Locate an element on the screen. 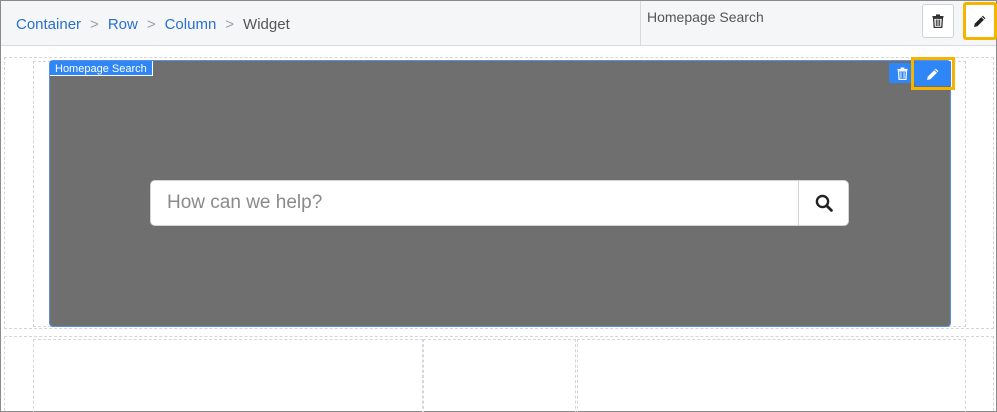 This screenshot has width=997, height=412. widget-edit-button-inner is located at coordinates (933, 73).